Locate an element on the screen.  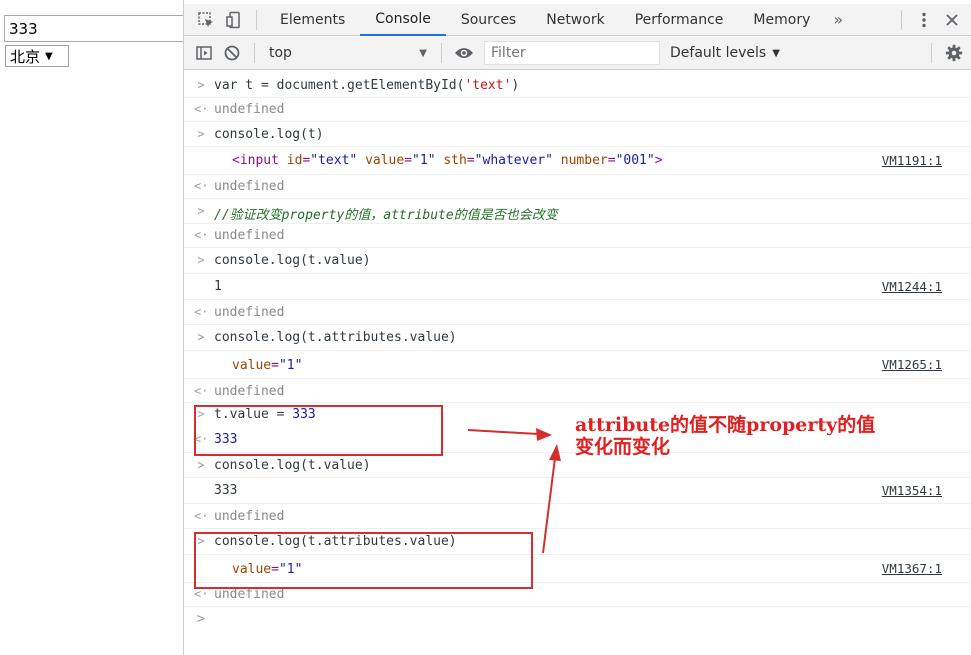
command-text: var t = document.getElementById( is located at coordinates (339, 85).